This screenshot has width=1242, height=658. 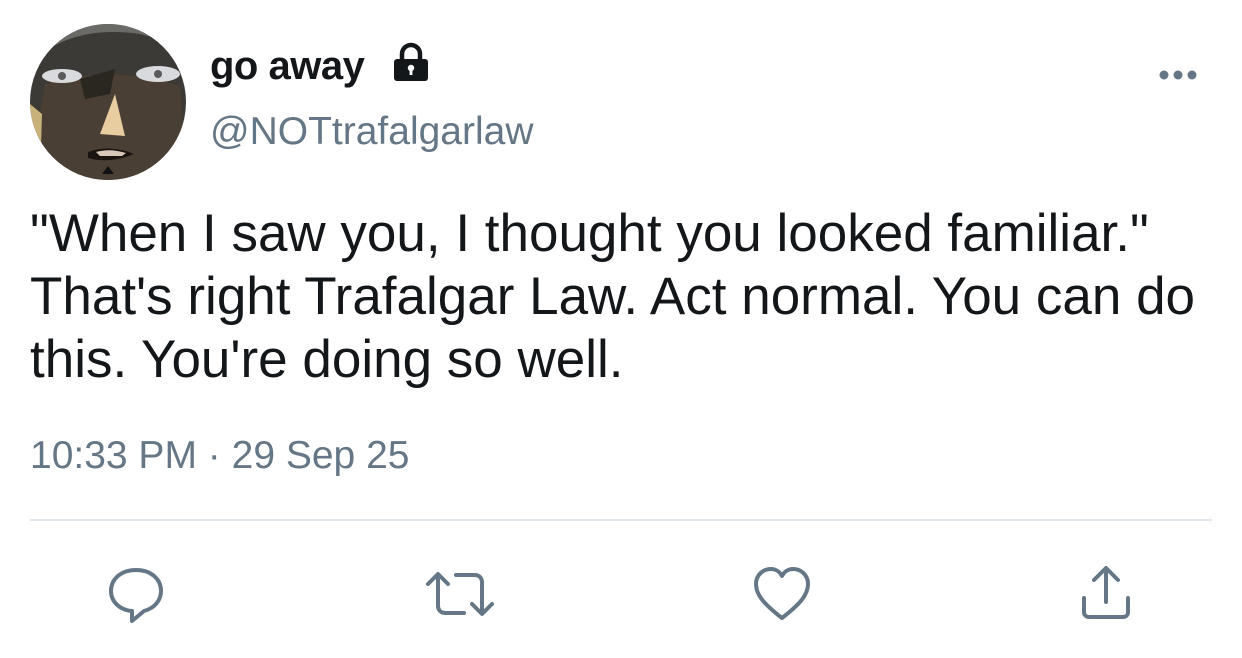 I want to click on avatar, so click(x=108, y=102).